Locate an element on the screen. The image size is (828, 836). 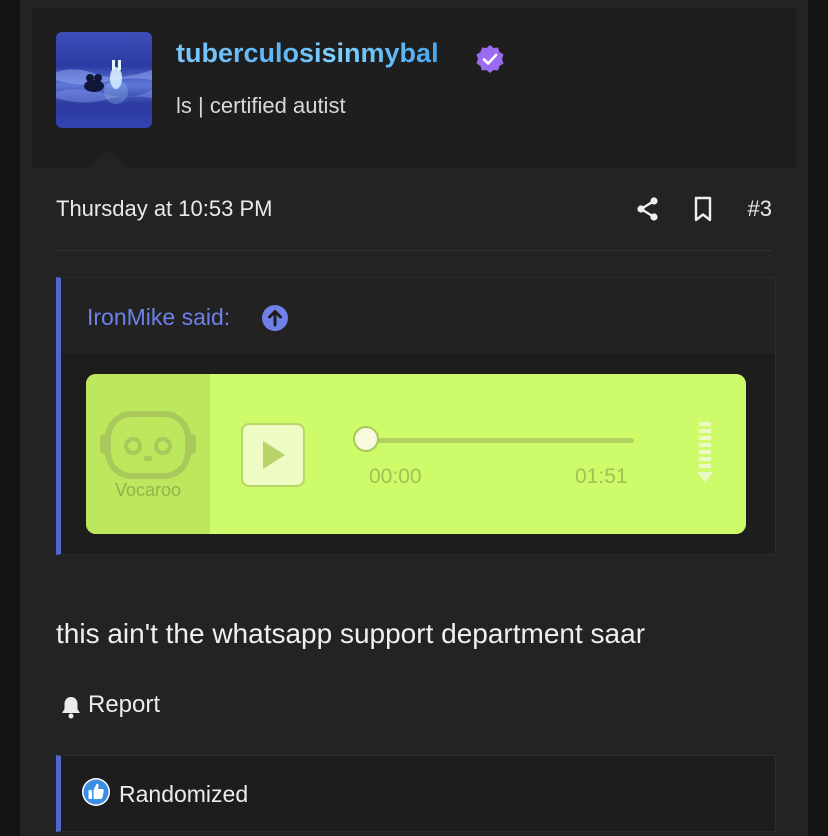
username: tuberculosisinmybal is located at coordinates (307, 53).